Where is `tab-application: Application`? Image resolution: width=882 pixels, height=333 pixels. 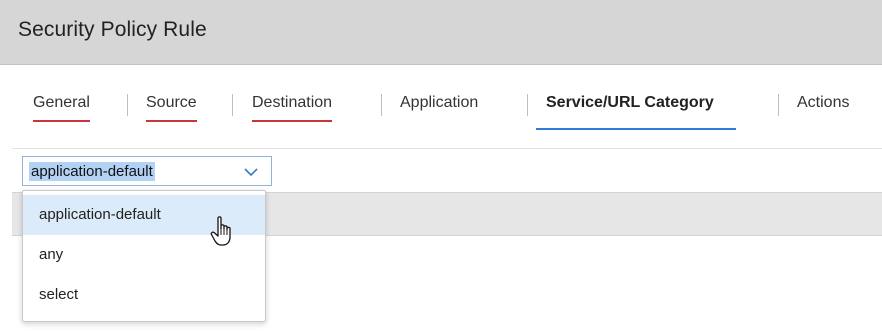
tab-application: Application is located at coordinates (439, 103).